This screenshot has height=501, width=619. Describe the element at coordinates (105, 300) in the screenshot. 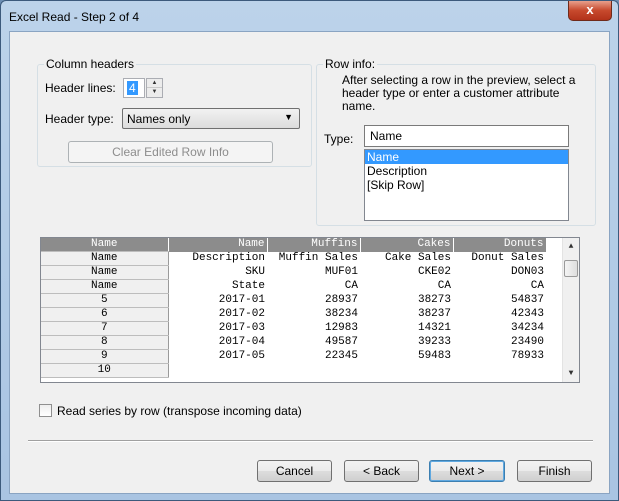

I see `row-header: 5` at that location.